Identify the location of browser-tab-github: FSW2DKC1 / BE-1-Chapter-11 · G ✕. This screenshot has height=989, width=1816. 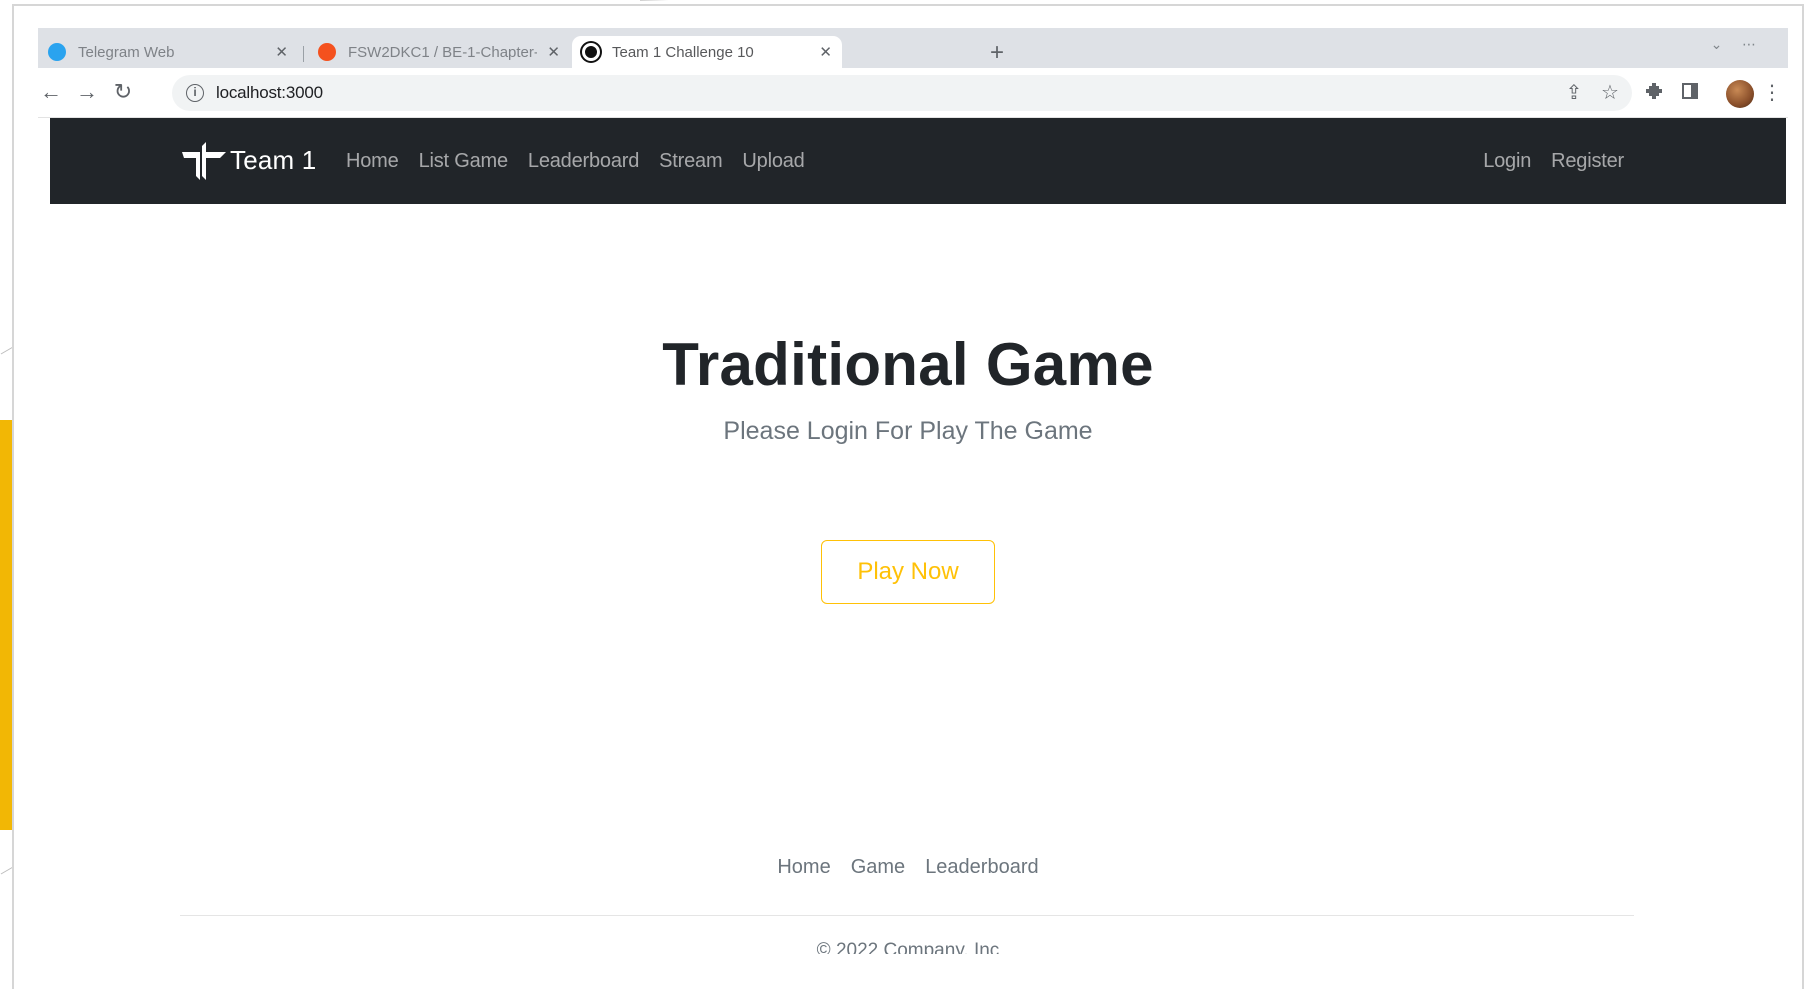
(439, 52).